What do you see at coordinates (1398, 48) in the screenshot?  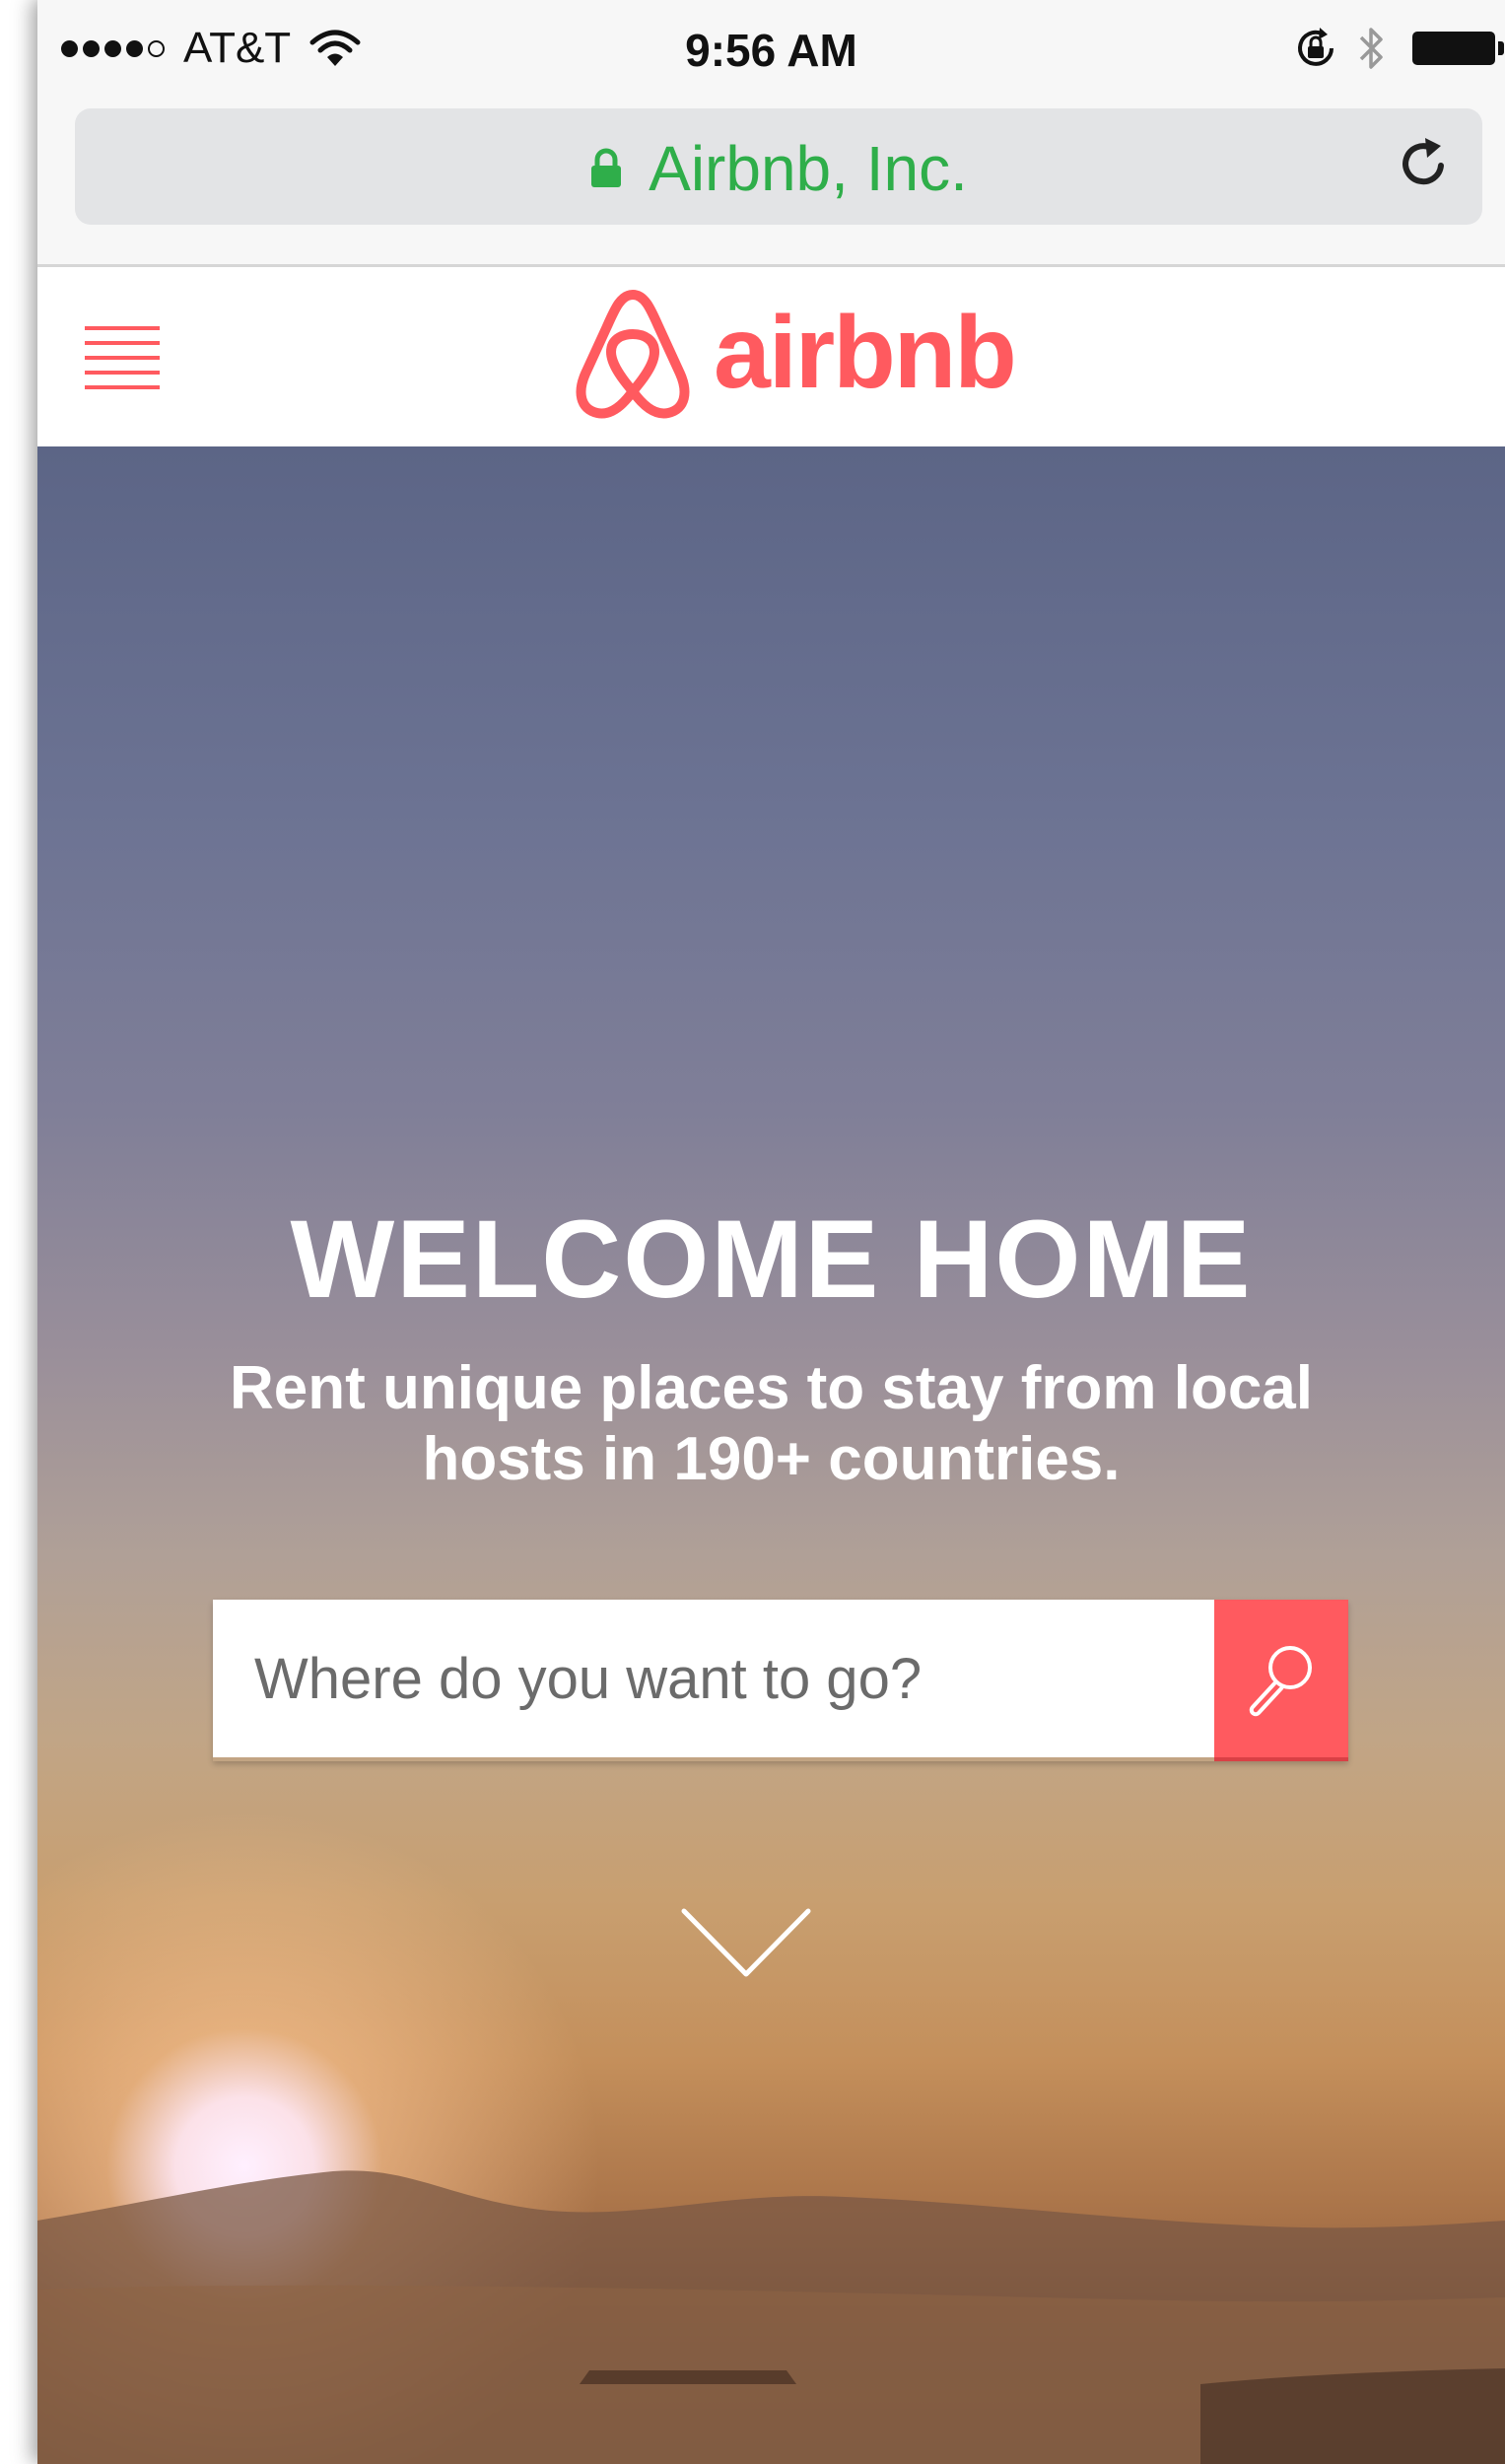 I see `status-right` at bounding box center [1398, 48].